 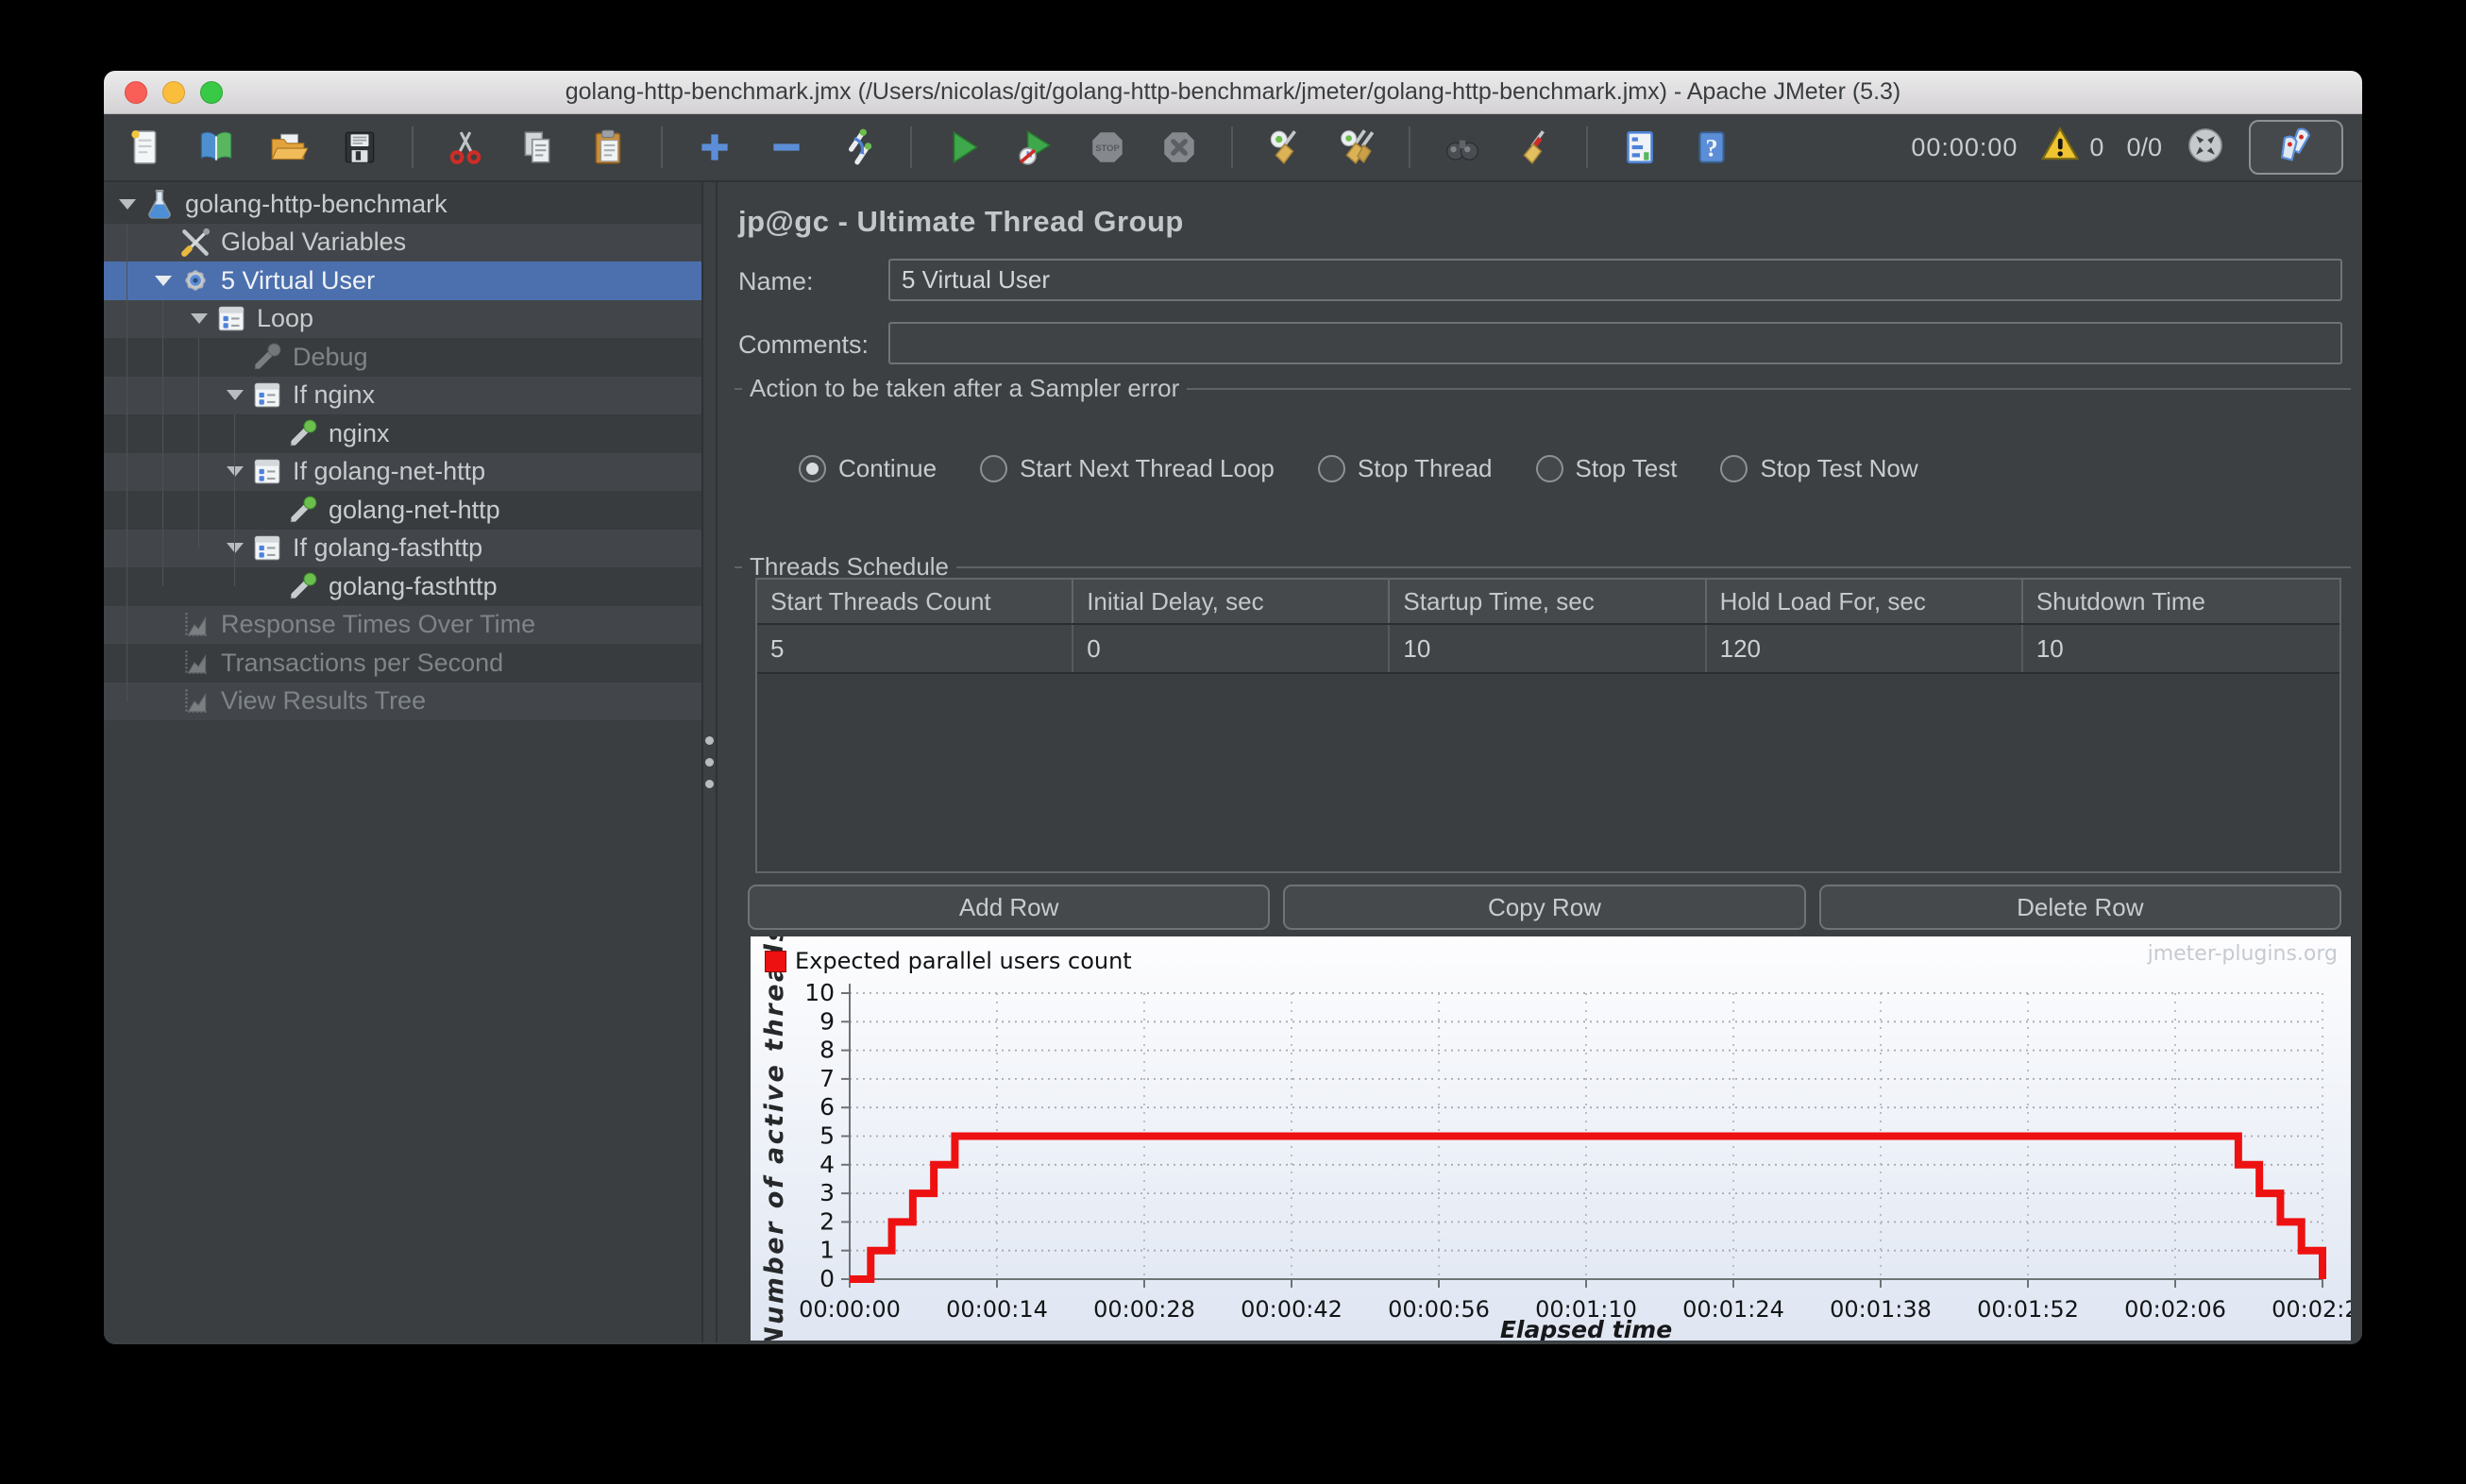 What do you see at coordinates (997, 1309) in the screenshot?
I see `svg-text: 00:00:14` at bounding box center [997, 1309].